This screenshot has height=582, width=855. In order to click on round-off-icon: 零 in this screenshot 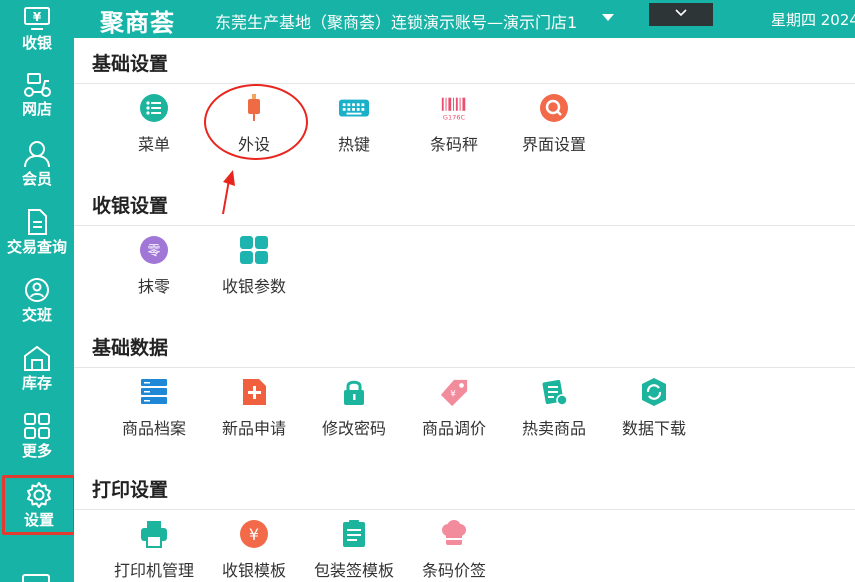, I will do `click(154, 250)`.